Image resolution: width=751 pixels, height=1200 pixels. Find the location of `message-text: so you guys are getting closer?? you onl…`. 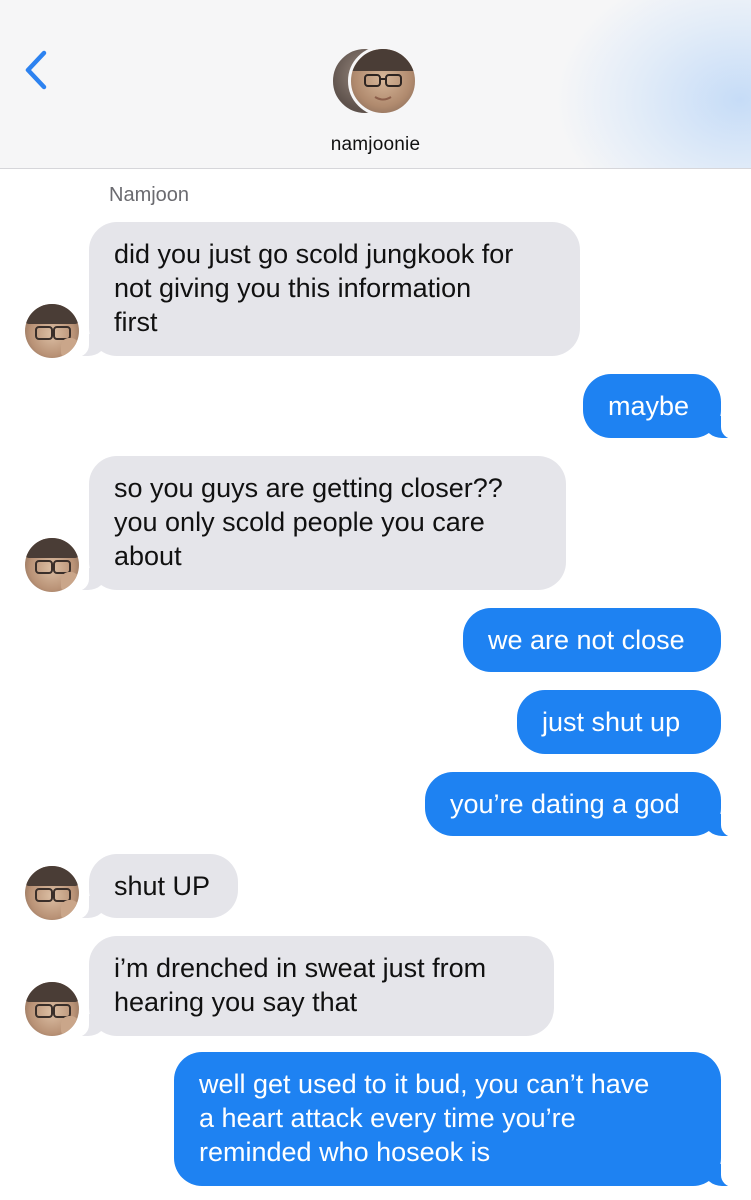

message-text: so you guys are getting closer?? you onl… is located at coordinates (308, 522).